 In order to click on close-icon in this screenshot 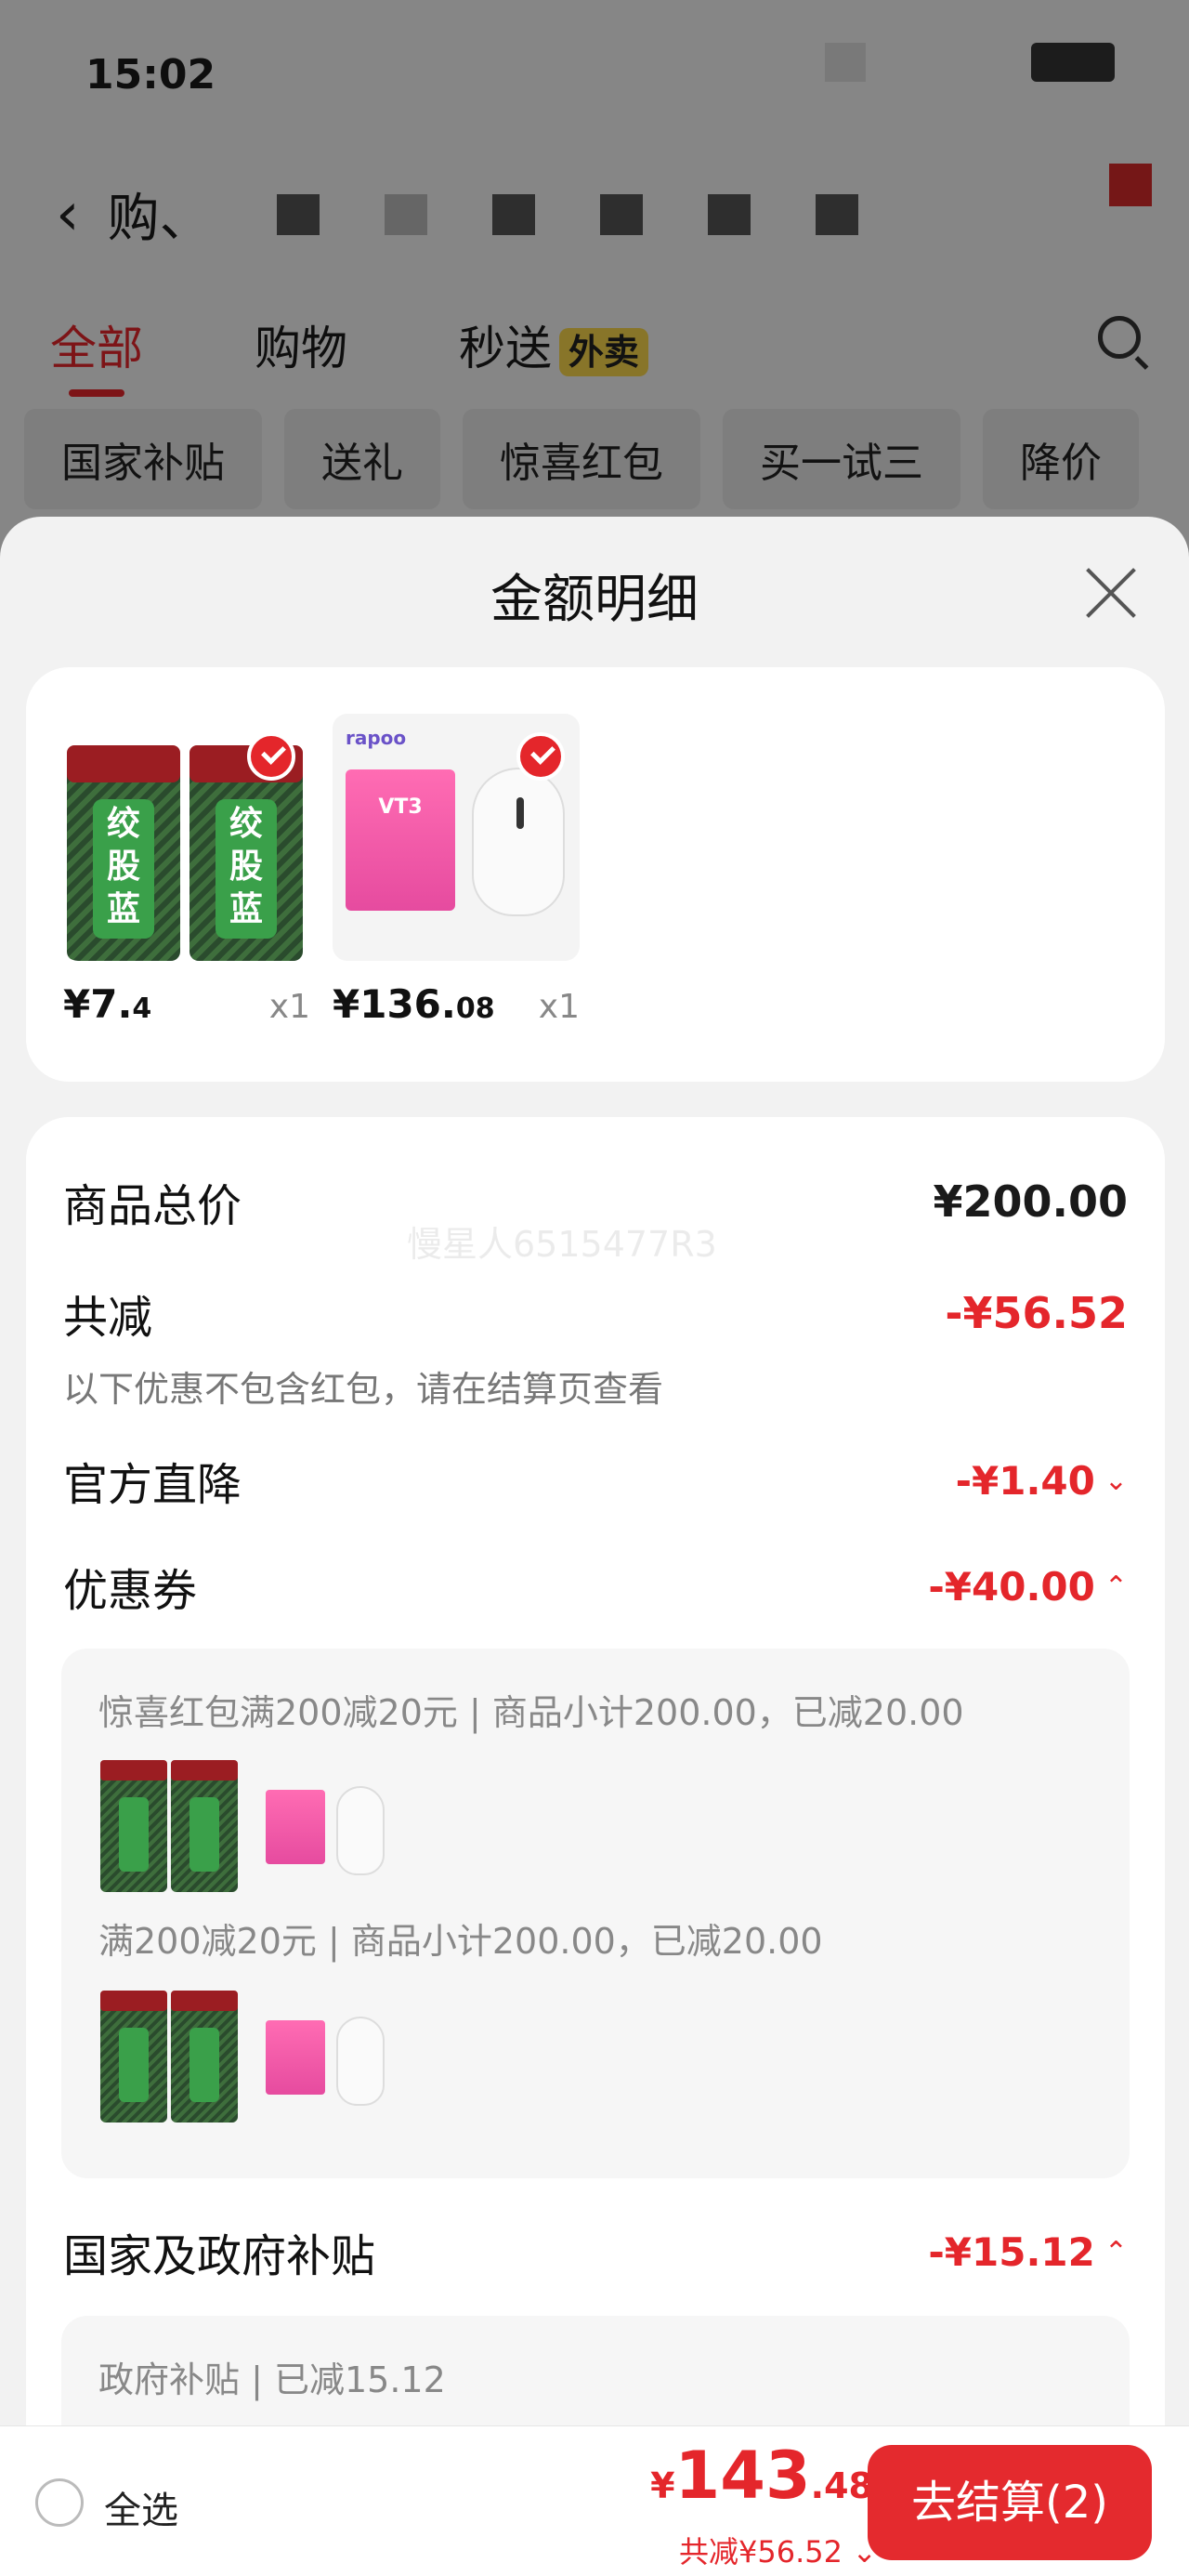, I will do `click(1111, 593)`.